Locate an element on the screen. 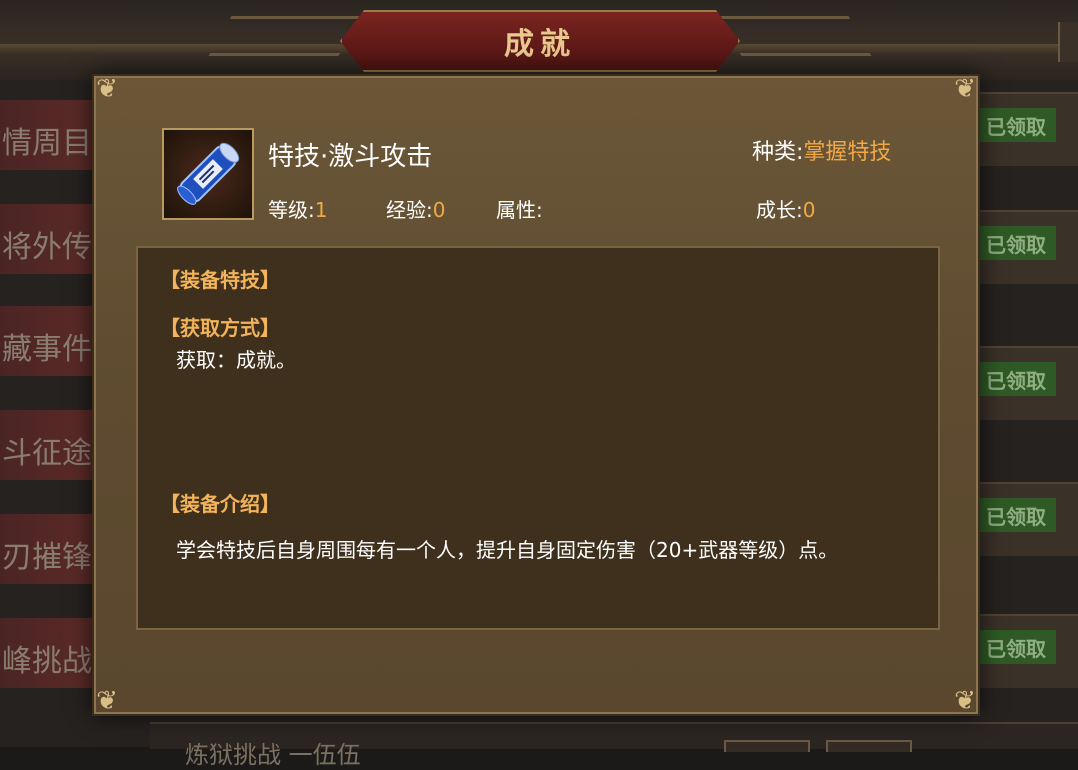  title-ornament-left is located at coordinates (285, 36).